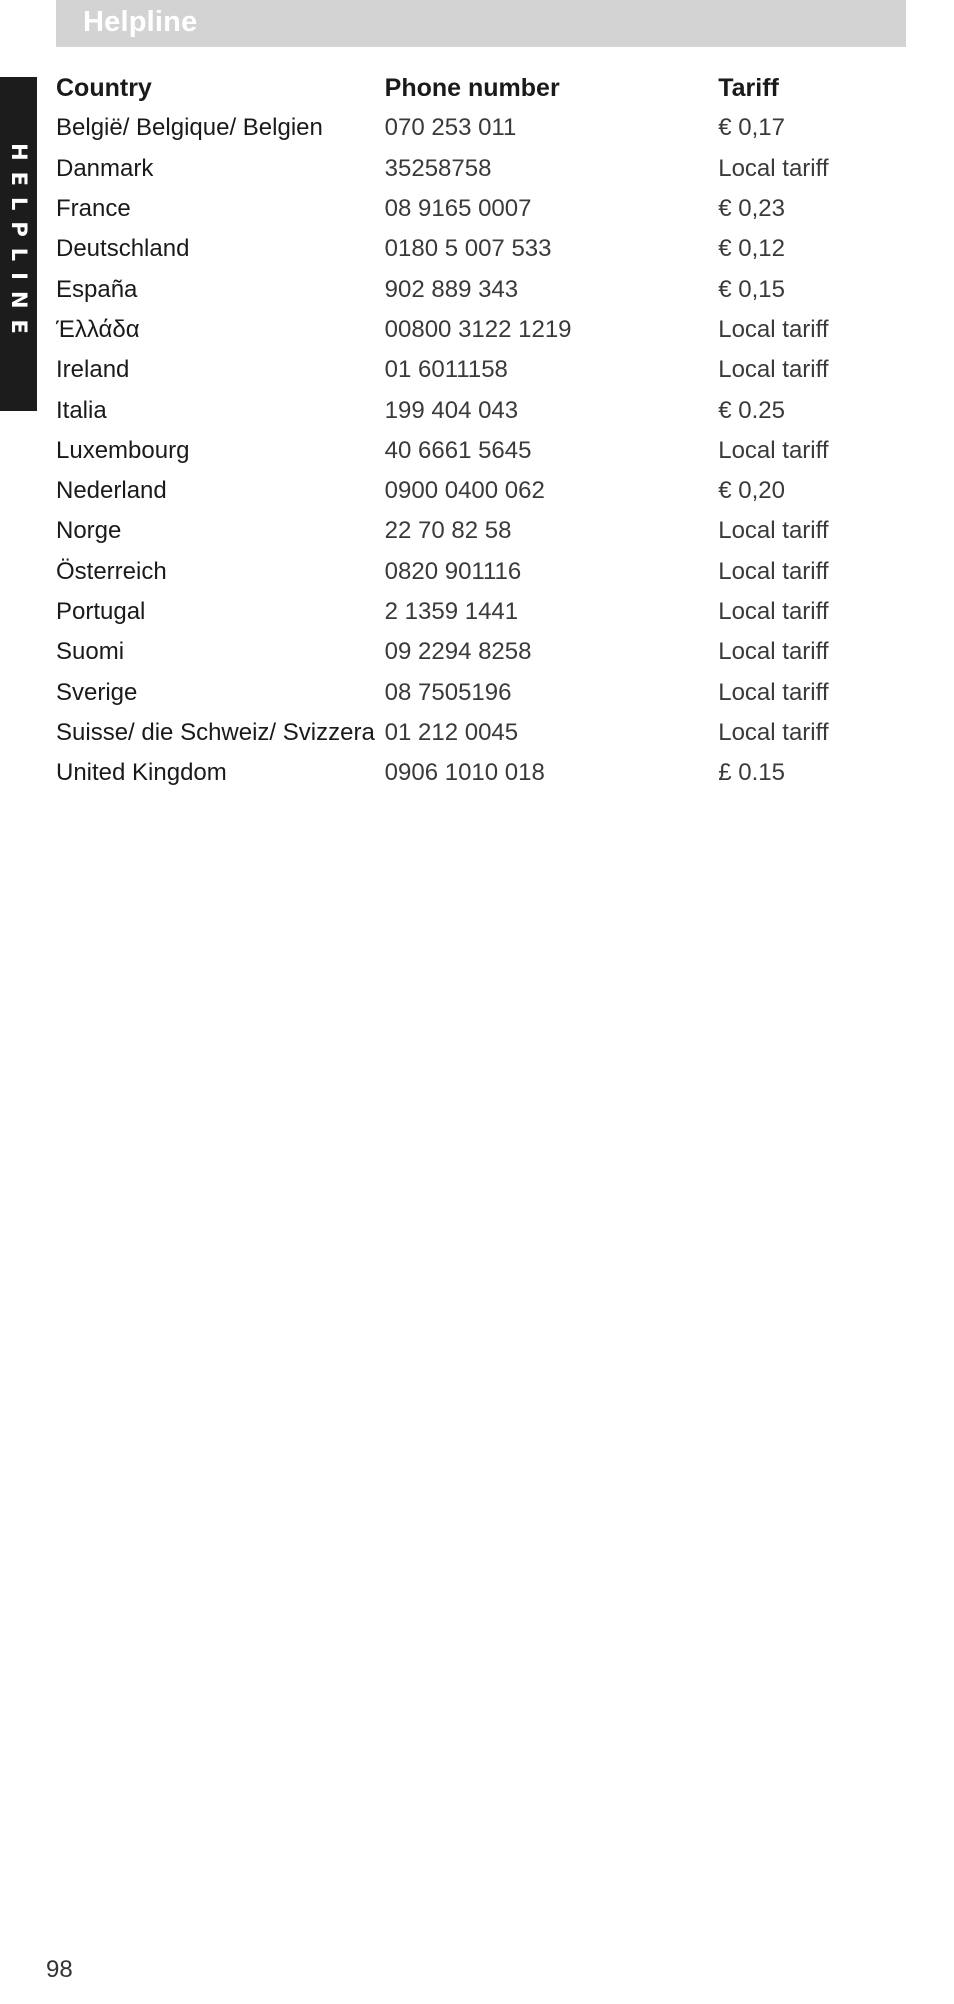  Describe the element at coordinates (751, 128) in the screenshot. I see `tariff-cell: € 0,17` at that location.